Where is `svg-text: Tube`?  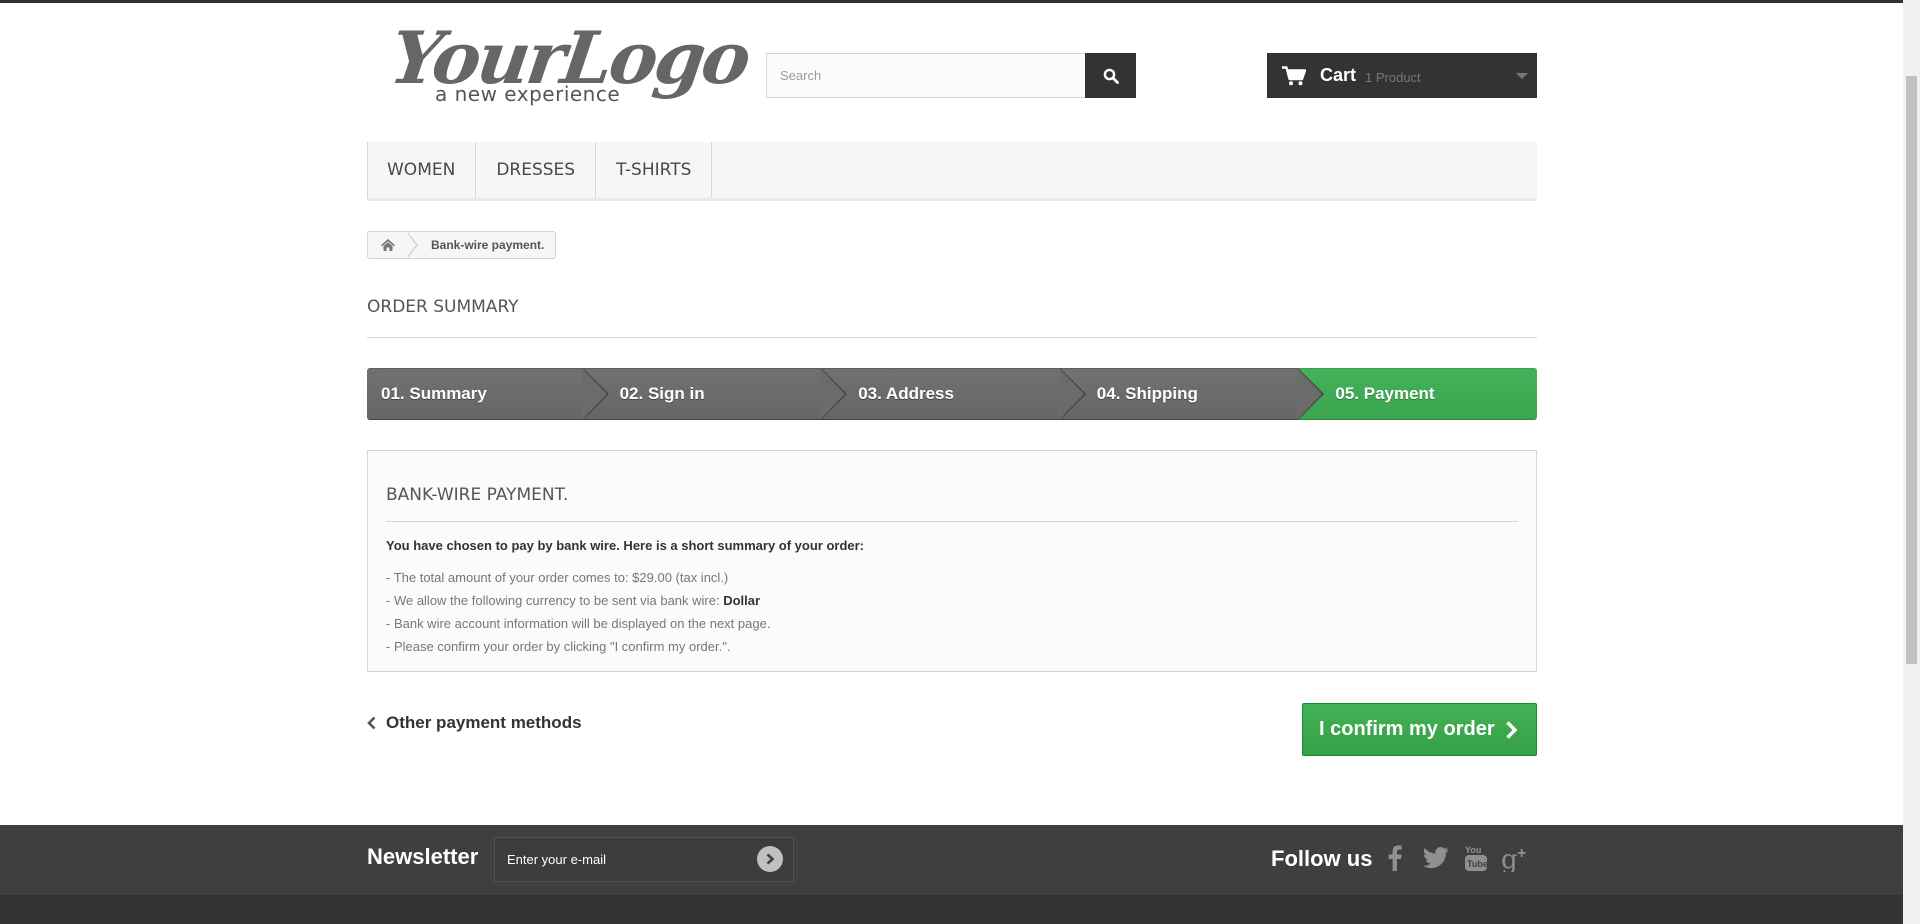
svg-text: Tube is located at coordinates (1477, 864).